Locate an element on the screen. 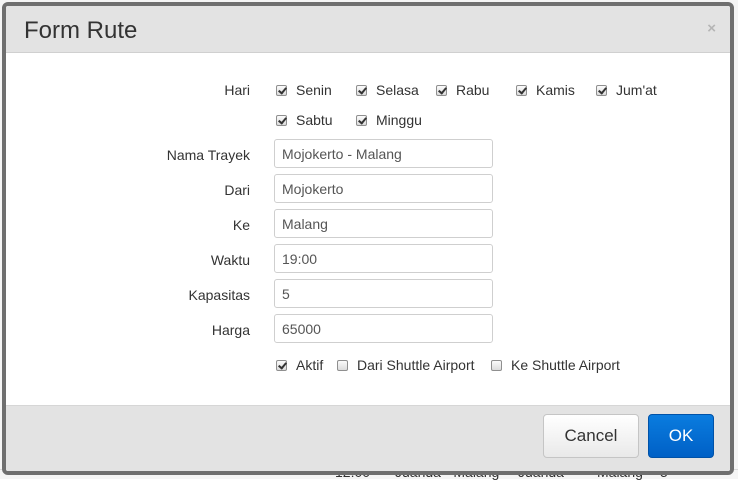 The height and width of the screenshot is (480, 738). kapasitas-label: Kapasitas is located at coordinates (219, 295).